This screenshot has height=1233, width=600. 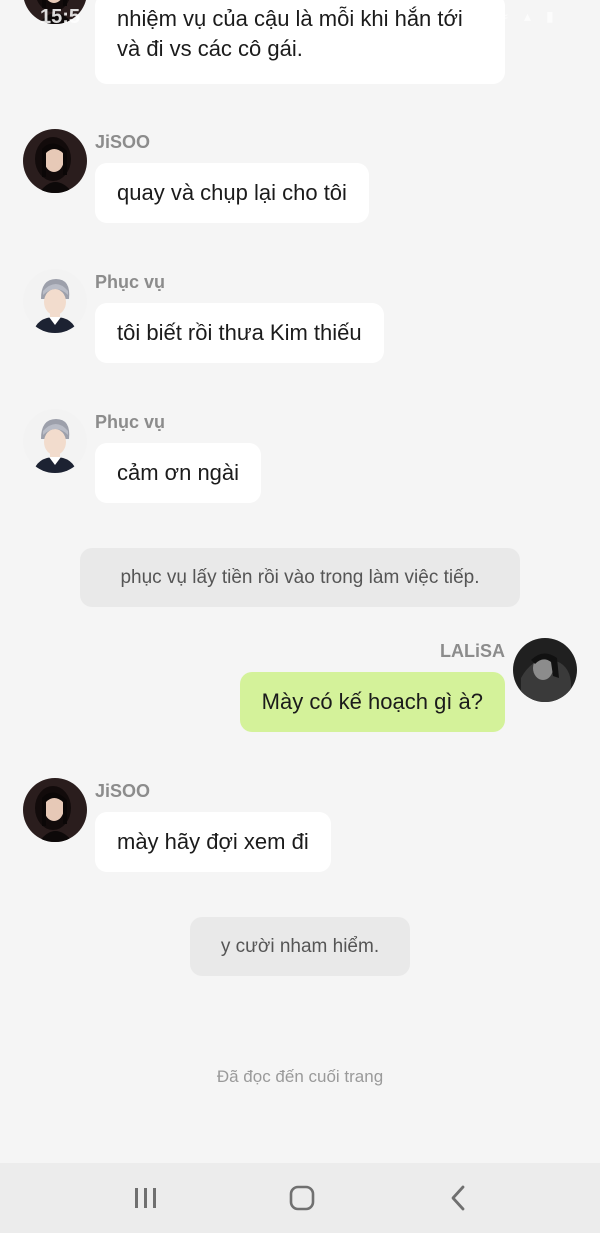 I want to click on status-time: 15:5, so click(x=60, y=17).